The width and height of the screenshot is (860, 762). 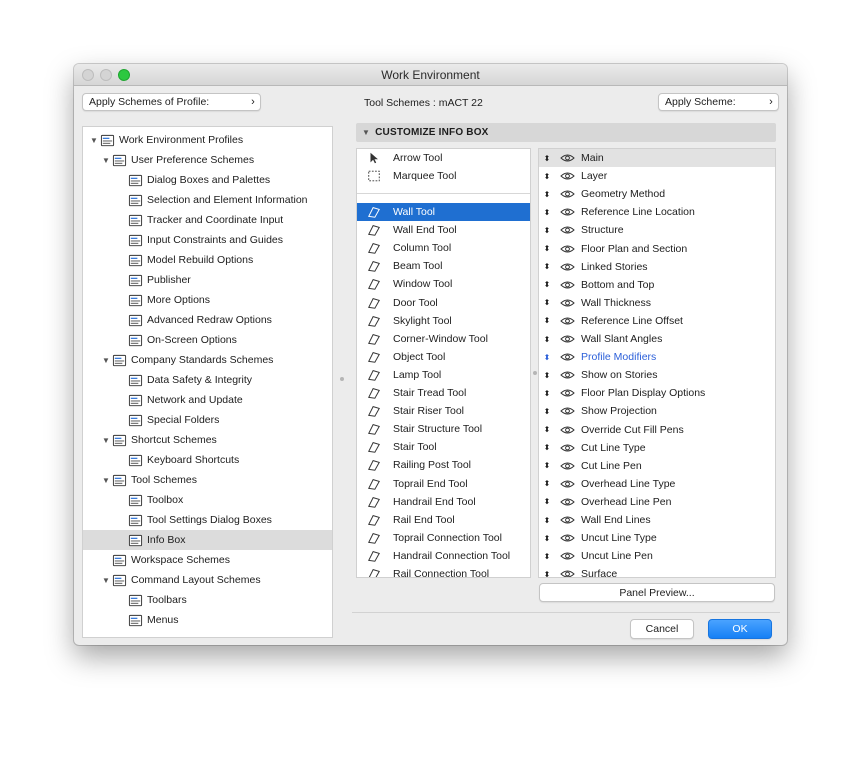 I want to click on tool-list-item: Stair Riser Tool, so click(x=443, y=411).